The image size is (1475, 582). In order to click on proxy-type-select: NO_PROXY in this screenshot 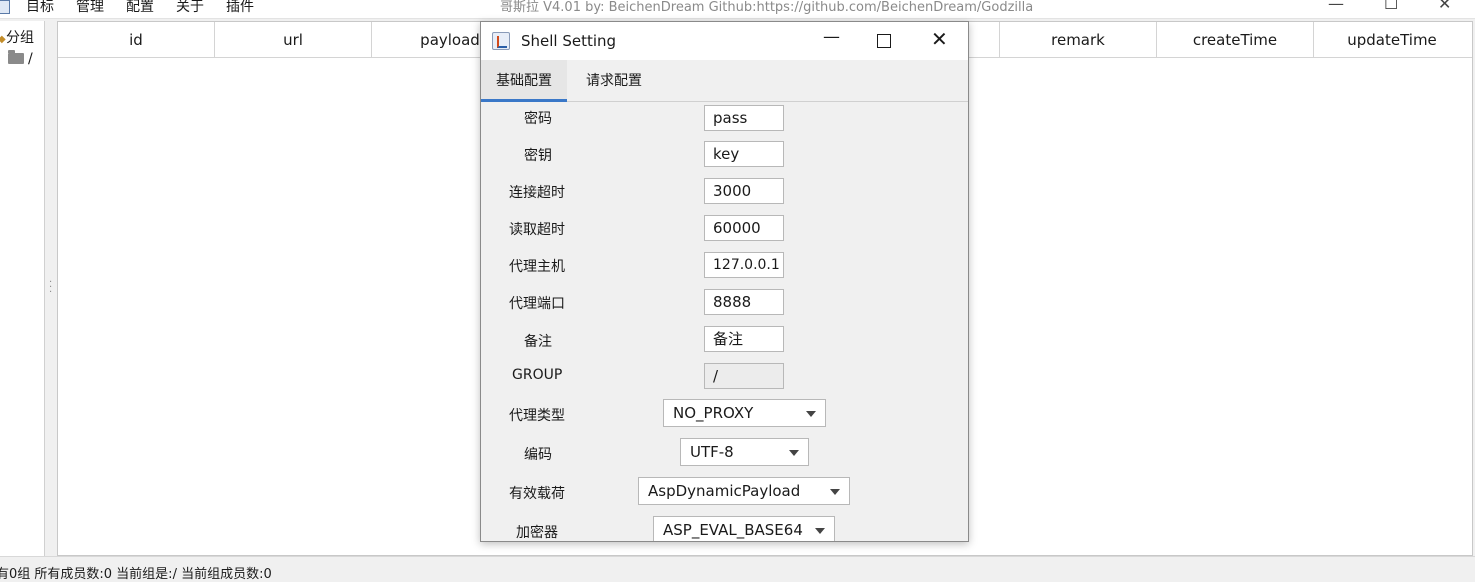, I will do `click(744, 413)`.